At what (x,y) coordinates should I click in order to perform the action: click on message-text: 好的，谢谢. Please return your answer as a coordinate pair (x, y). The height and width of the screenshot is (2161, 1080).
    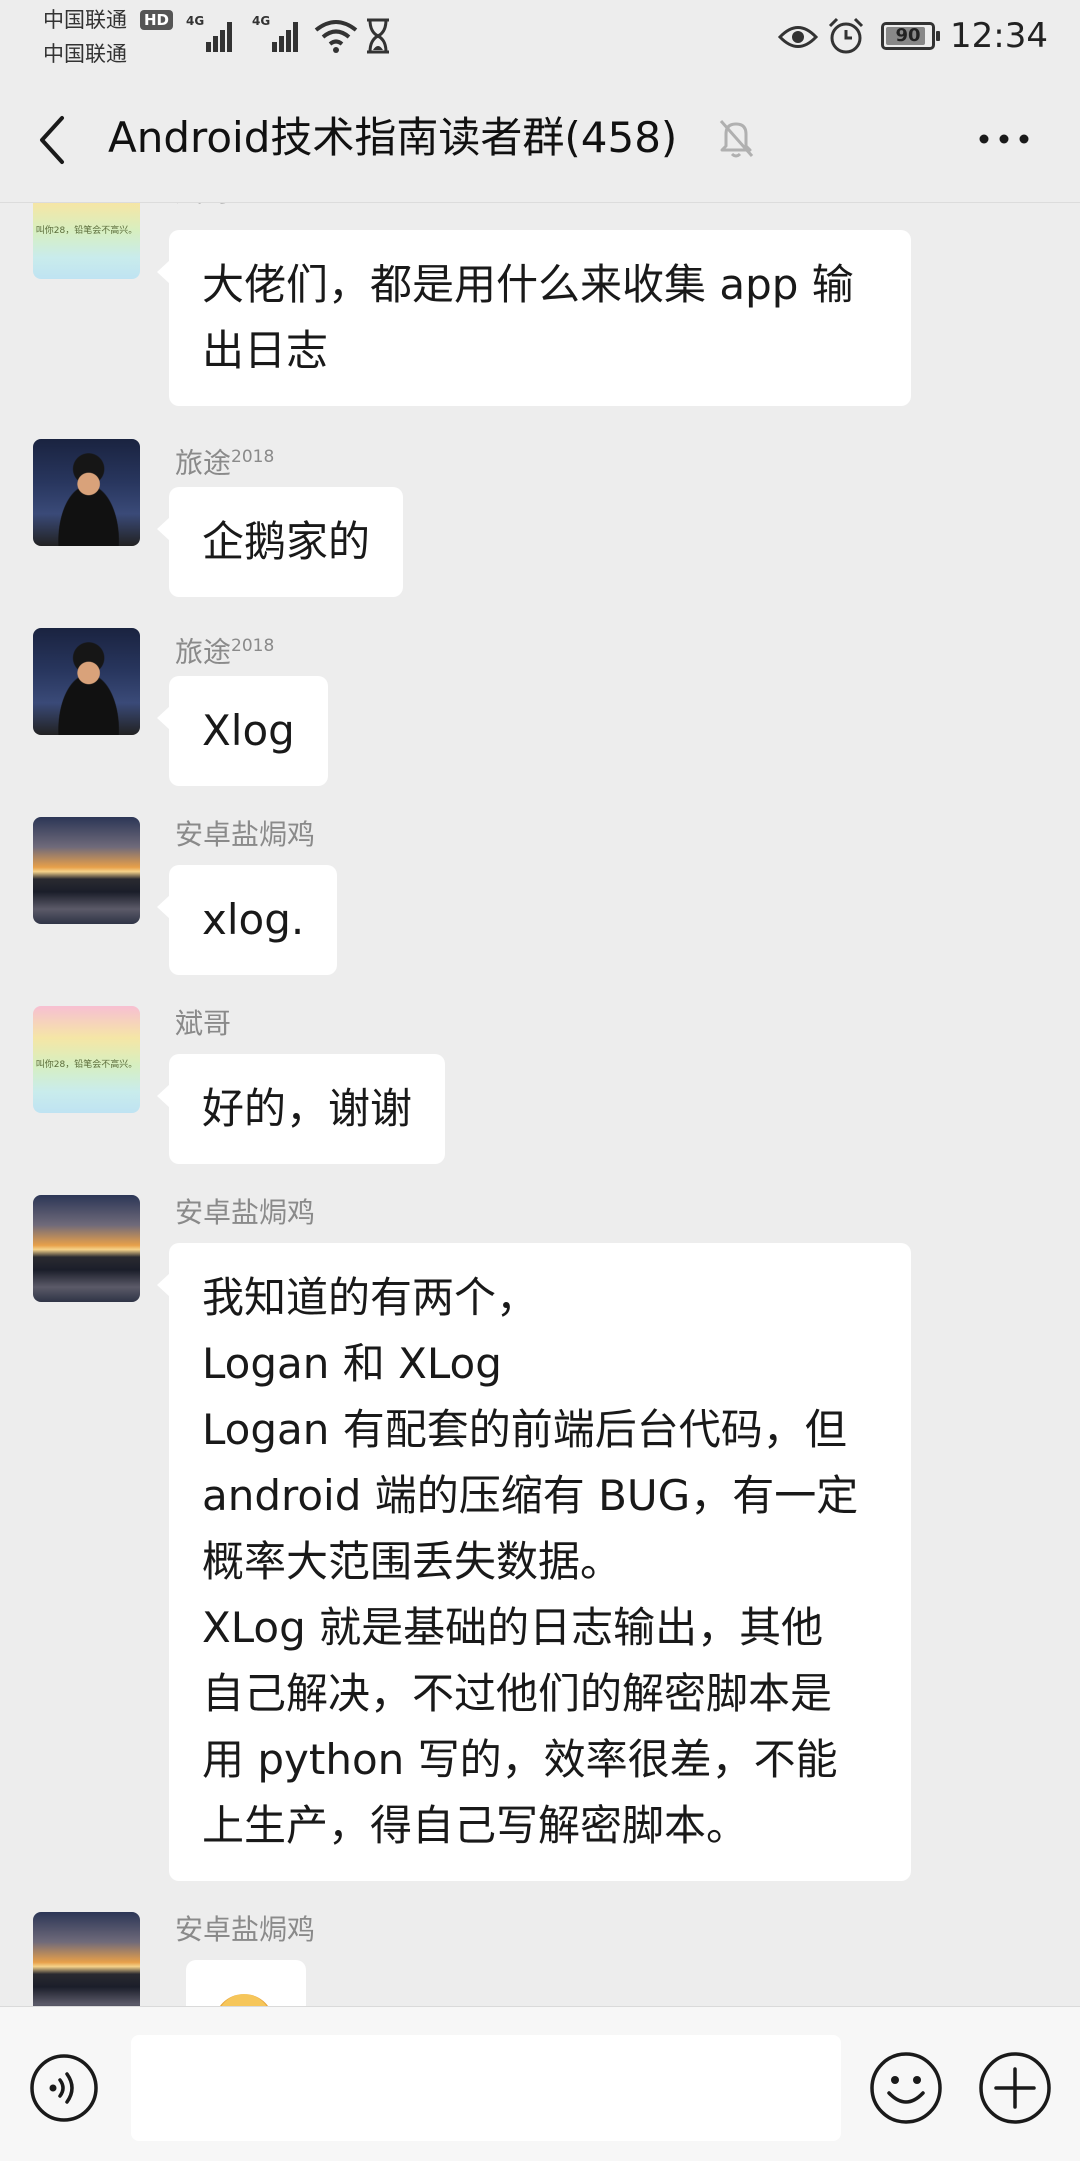
    Looking at the image, I should click on (307, 1108).